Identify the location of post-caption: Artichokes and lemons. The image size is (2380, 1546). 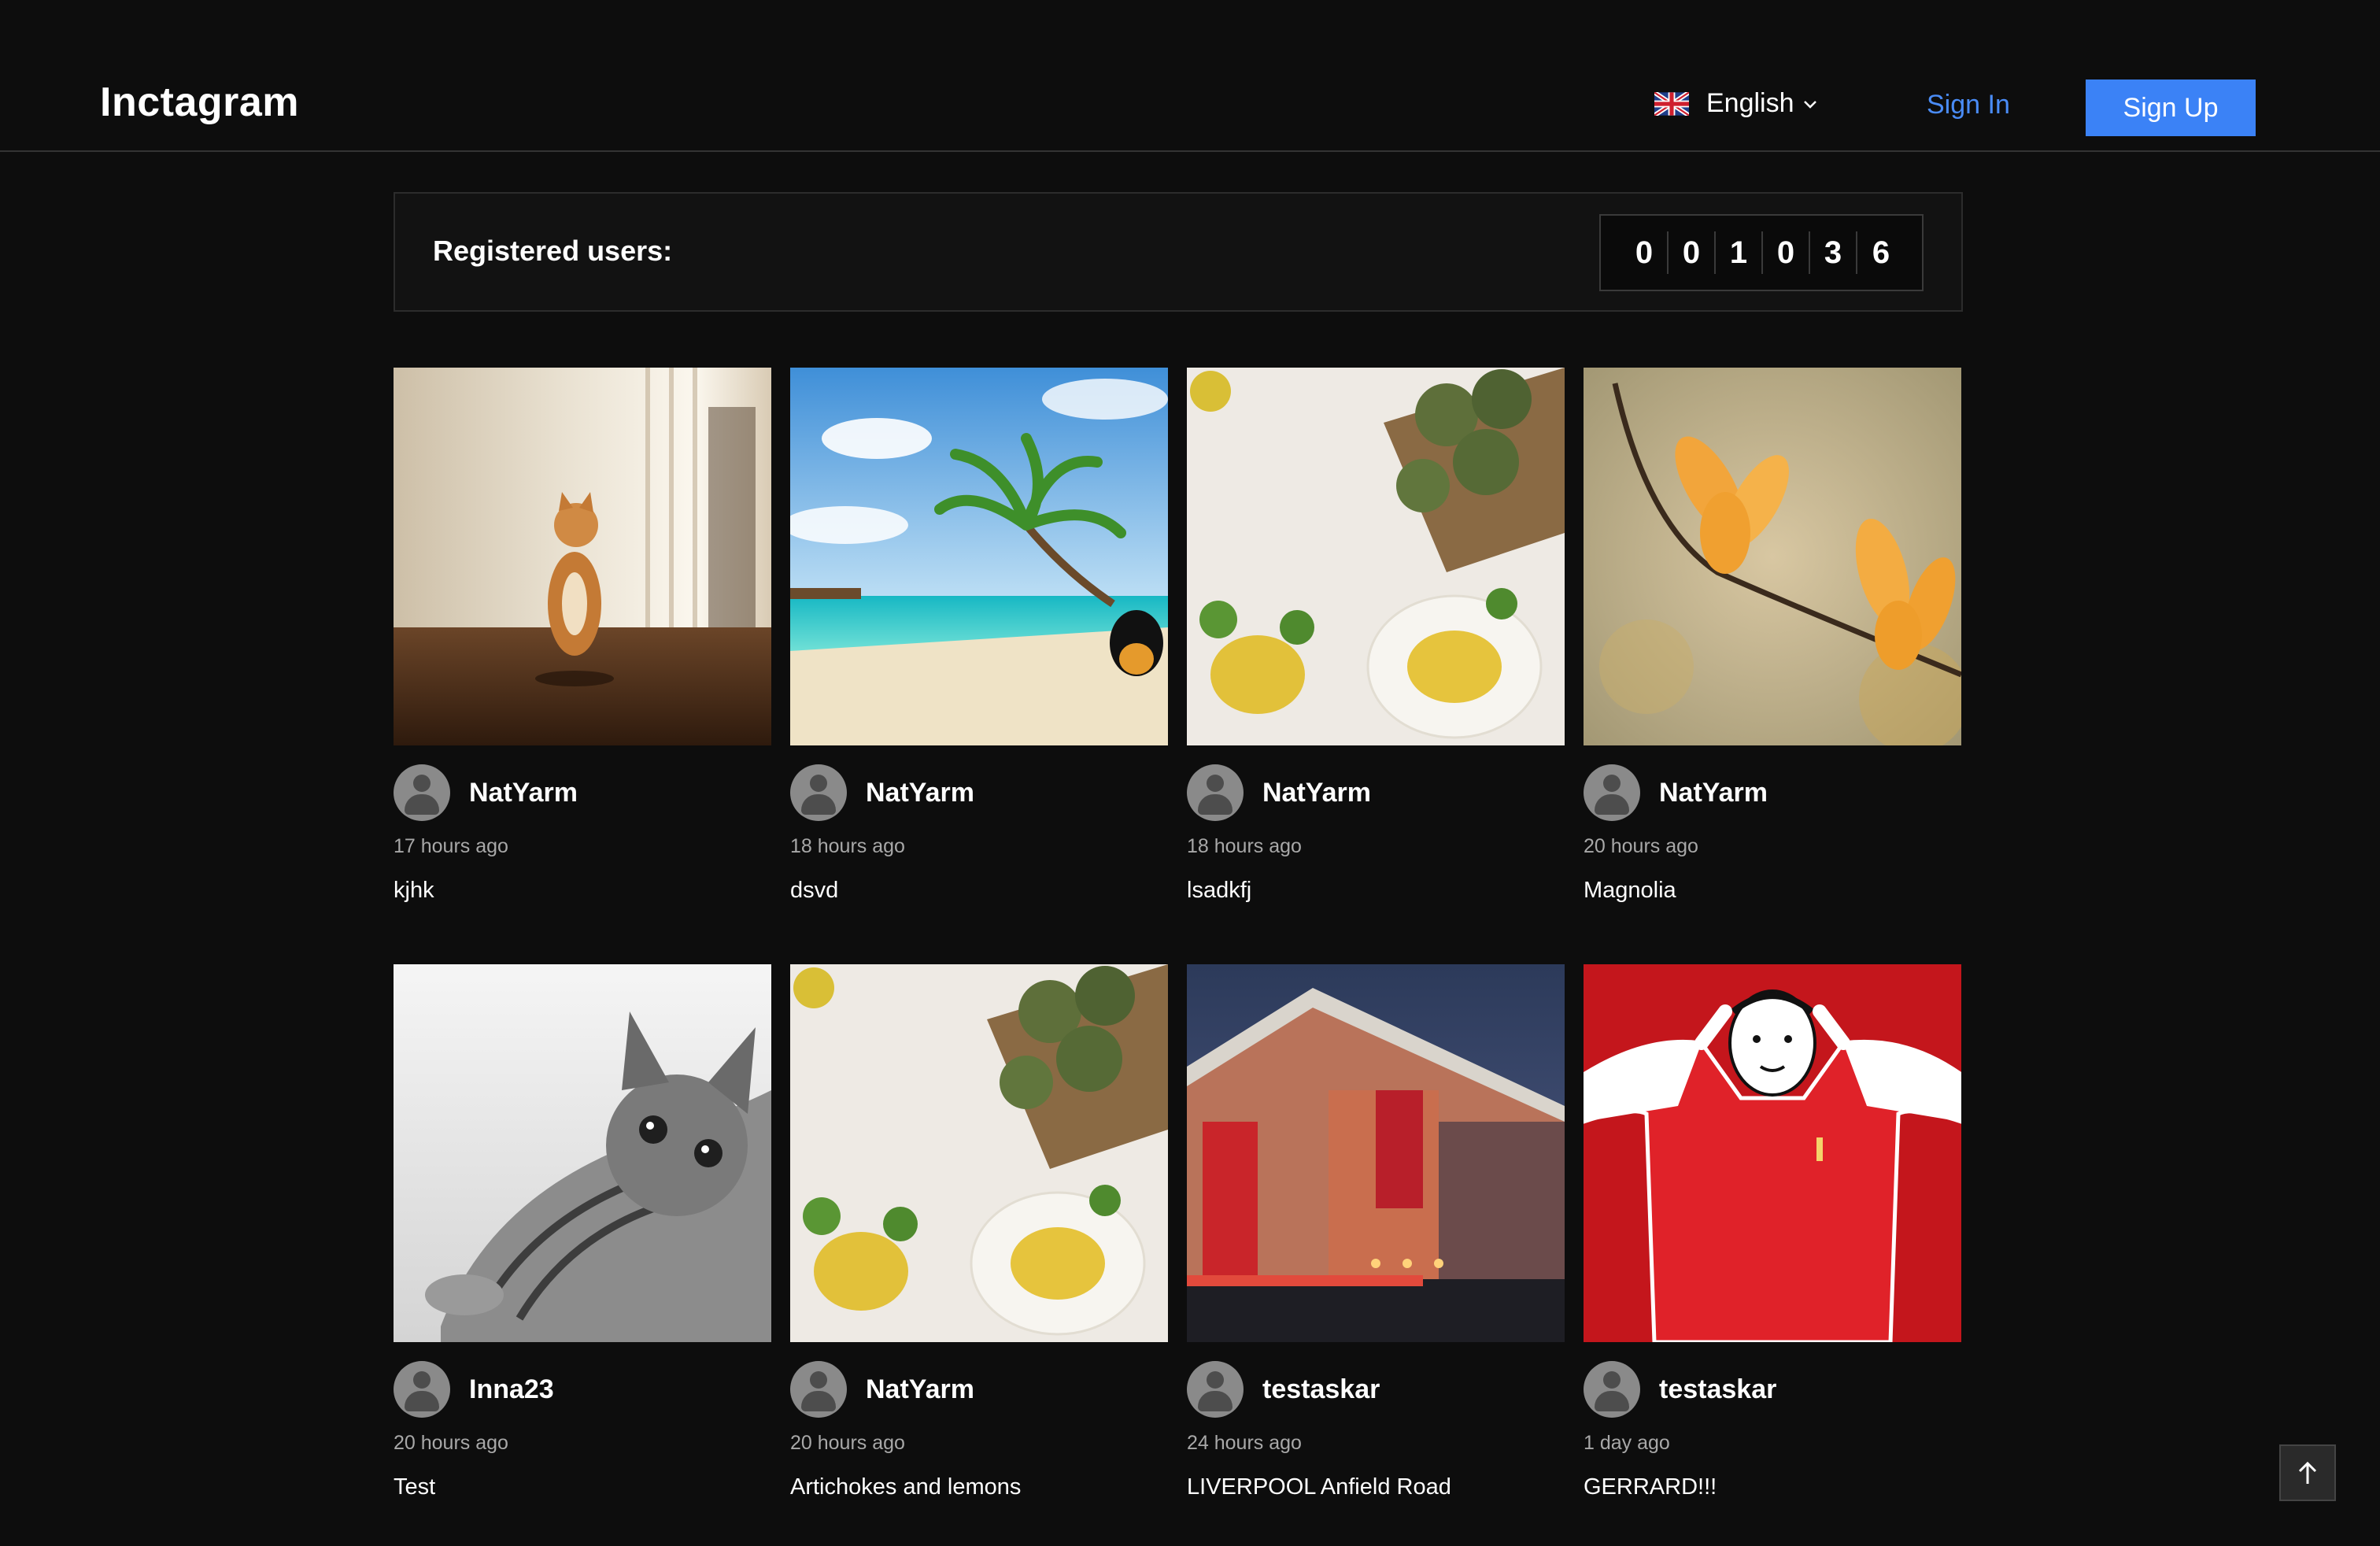
(906, 1487).